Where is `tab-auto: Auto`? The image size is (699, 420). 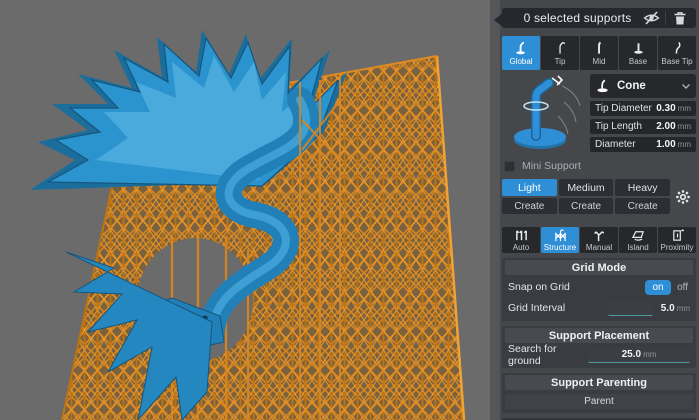 tab-auto: Auto is located at coordinates (521, 240).